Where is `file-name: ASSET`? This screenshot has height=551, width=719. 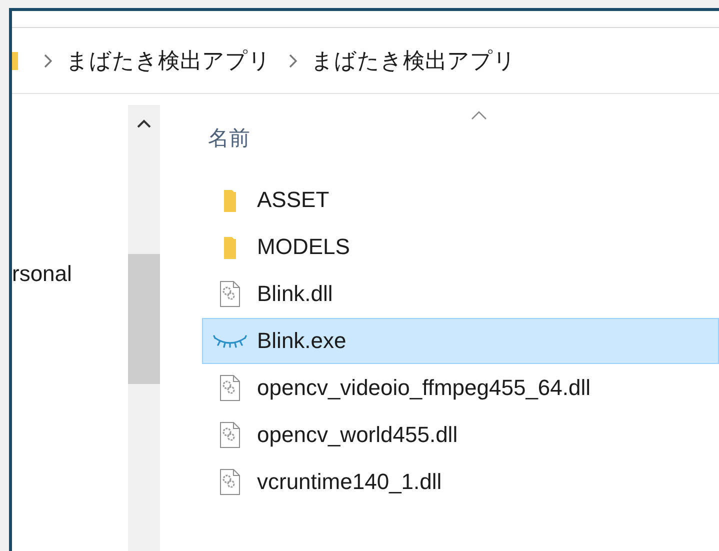
file-name: ASSET is located at coordinates (293, 200).